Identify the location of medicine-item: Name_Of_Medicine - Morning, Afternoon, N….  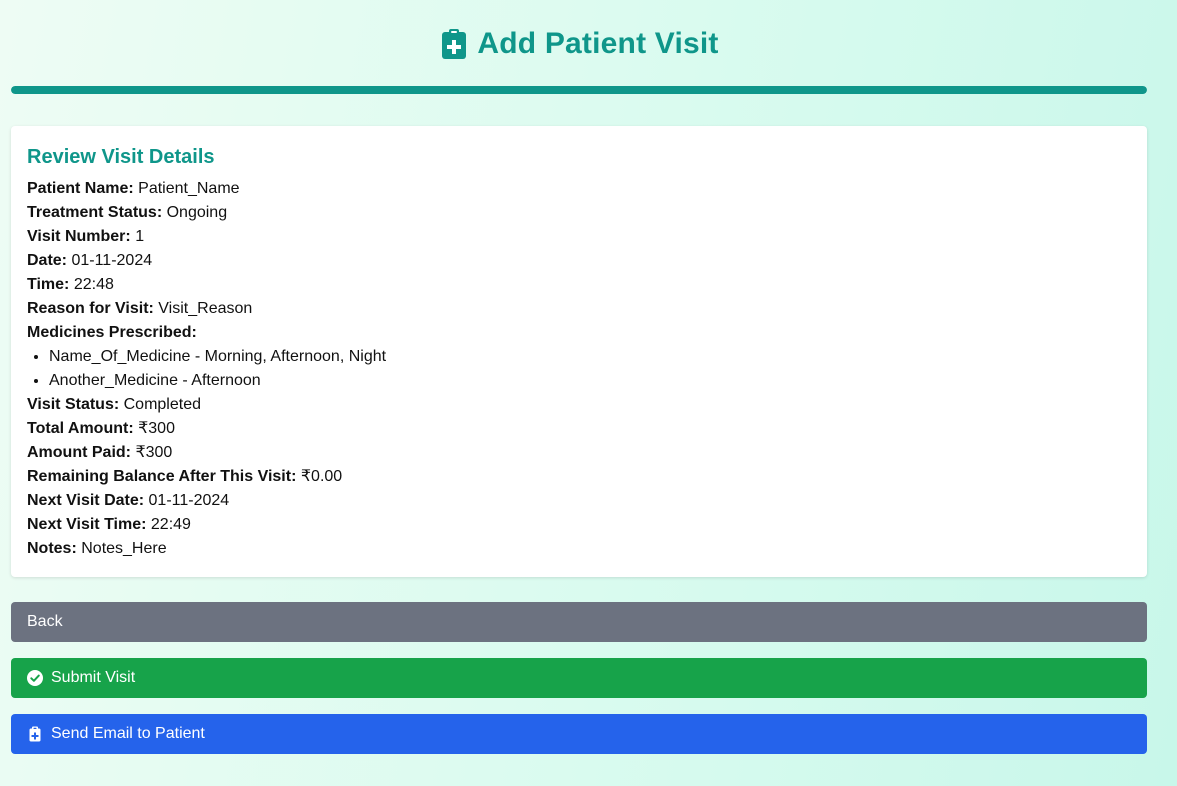
(590, 357).